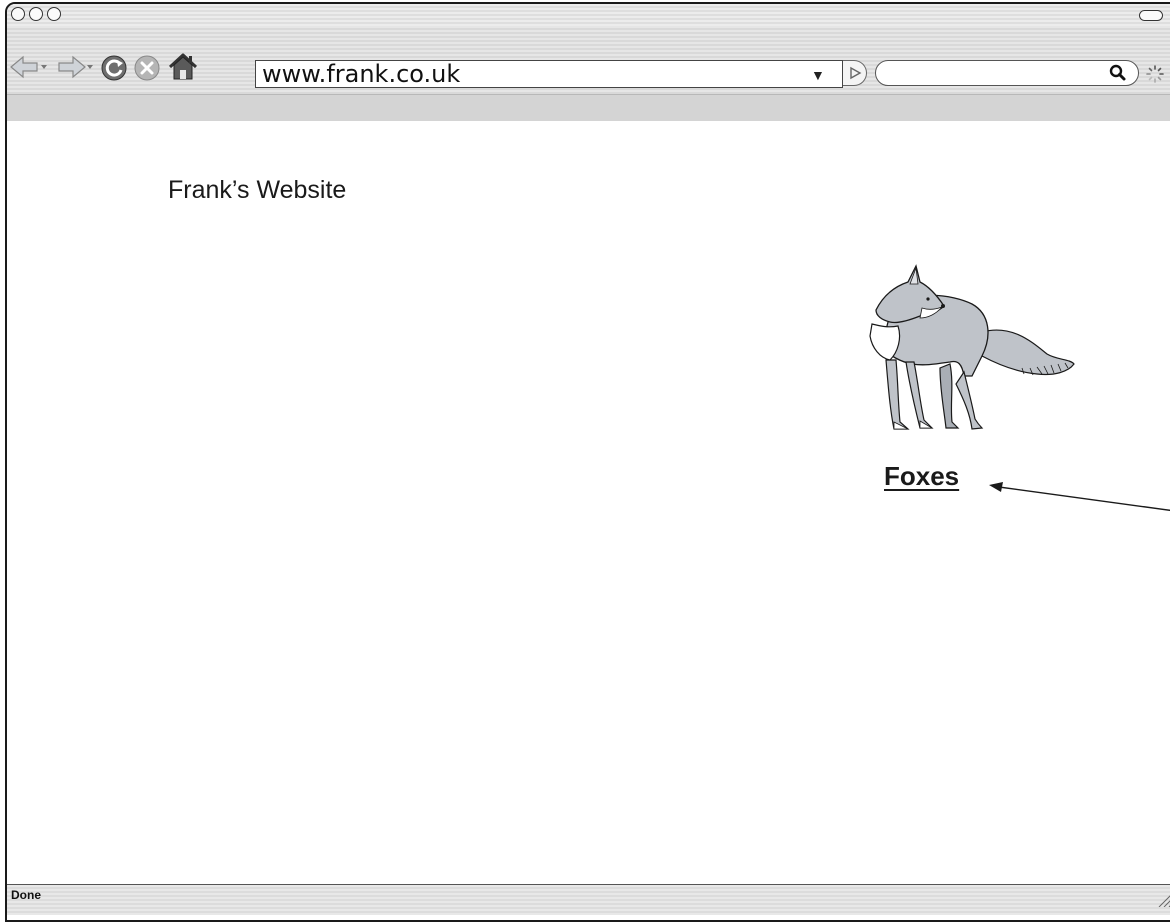 The height and width of the screenshot is (922, 1170). What do you see at coordinates (36, 14) in the screenshot?
I see `minimize-window-button` at bounding box center [36, 14].